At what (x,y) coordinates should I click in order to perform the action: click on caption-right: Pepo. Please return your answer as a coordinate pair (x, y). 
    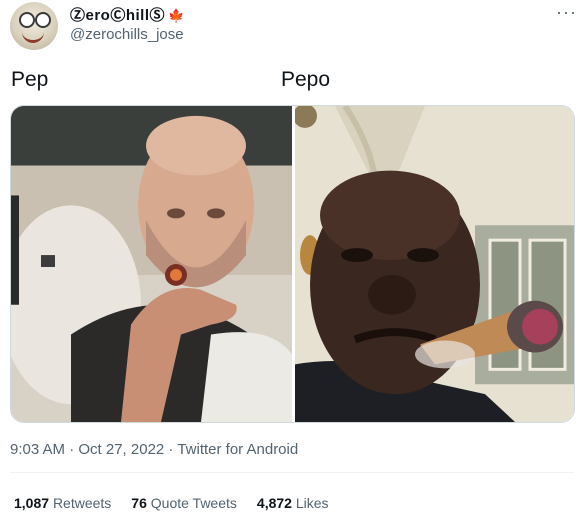
    Looking at the image, I should click on (306, 79).